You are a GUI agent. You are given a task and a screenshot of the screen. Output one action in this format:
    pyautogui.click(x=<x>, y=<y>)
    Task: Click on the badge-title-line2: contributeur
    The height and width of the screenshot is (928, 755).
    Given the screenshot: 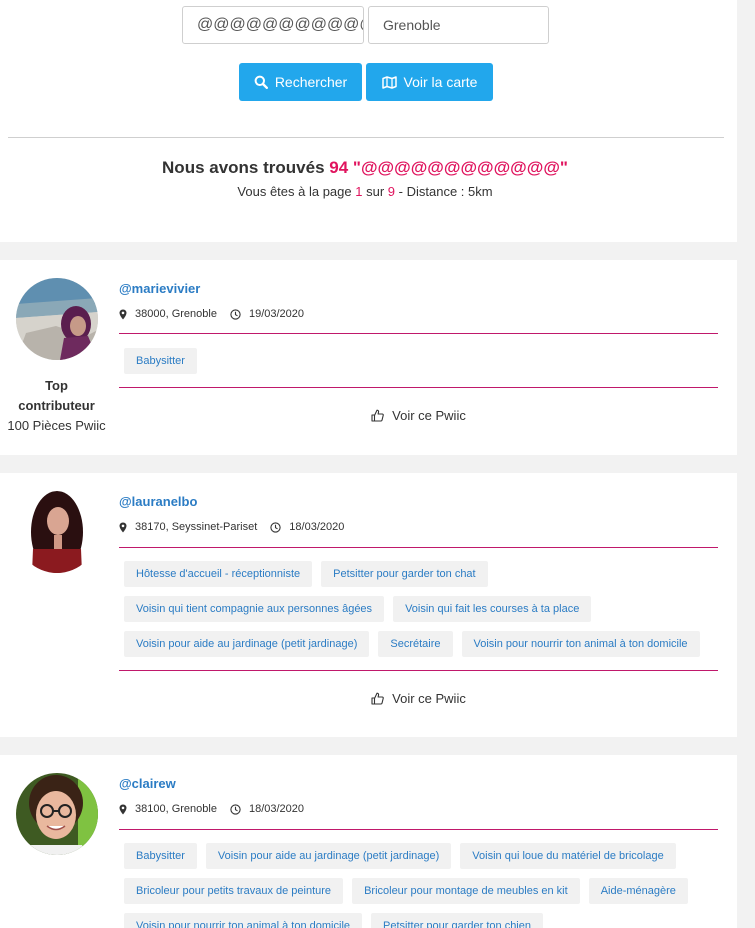 What is the action you would take?
    pyautogui.click(x=56, y=405)
    